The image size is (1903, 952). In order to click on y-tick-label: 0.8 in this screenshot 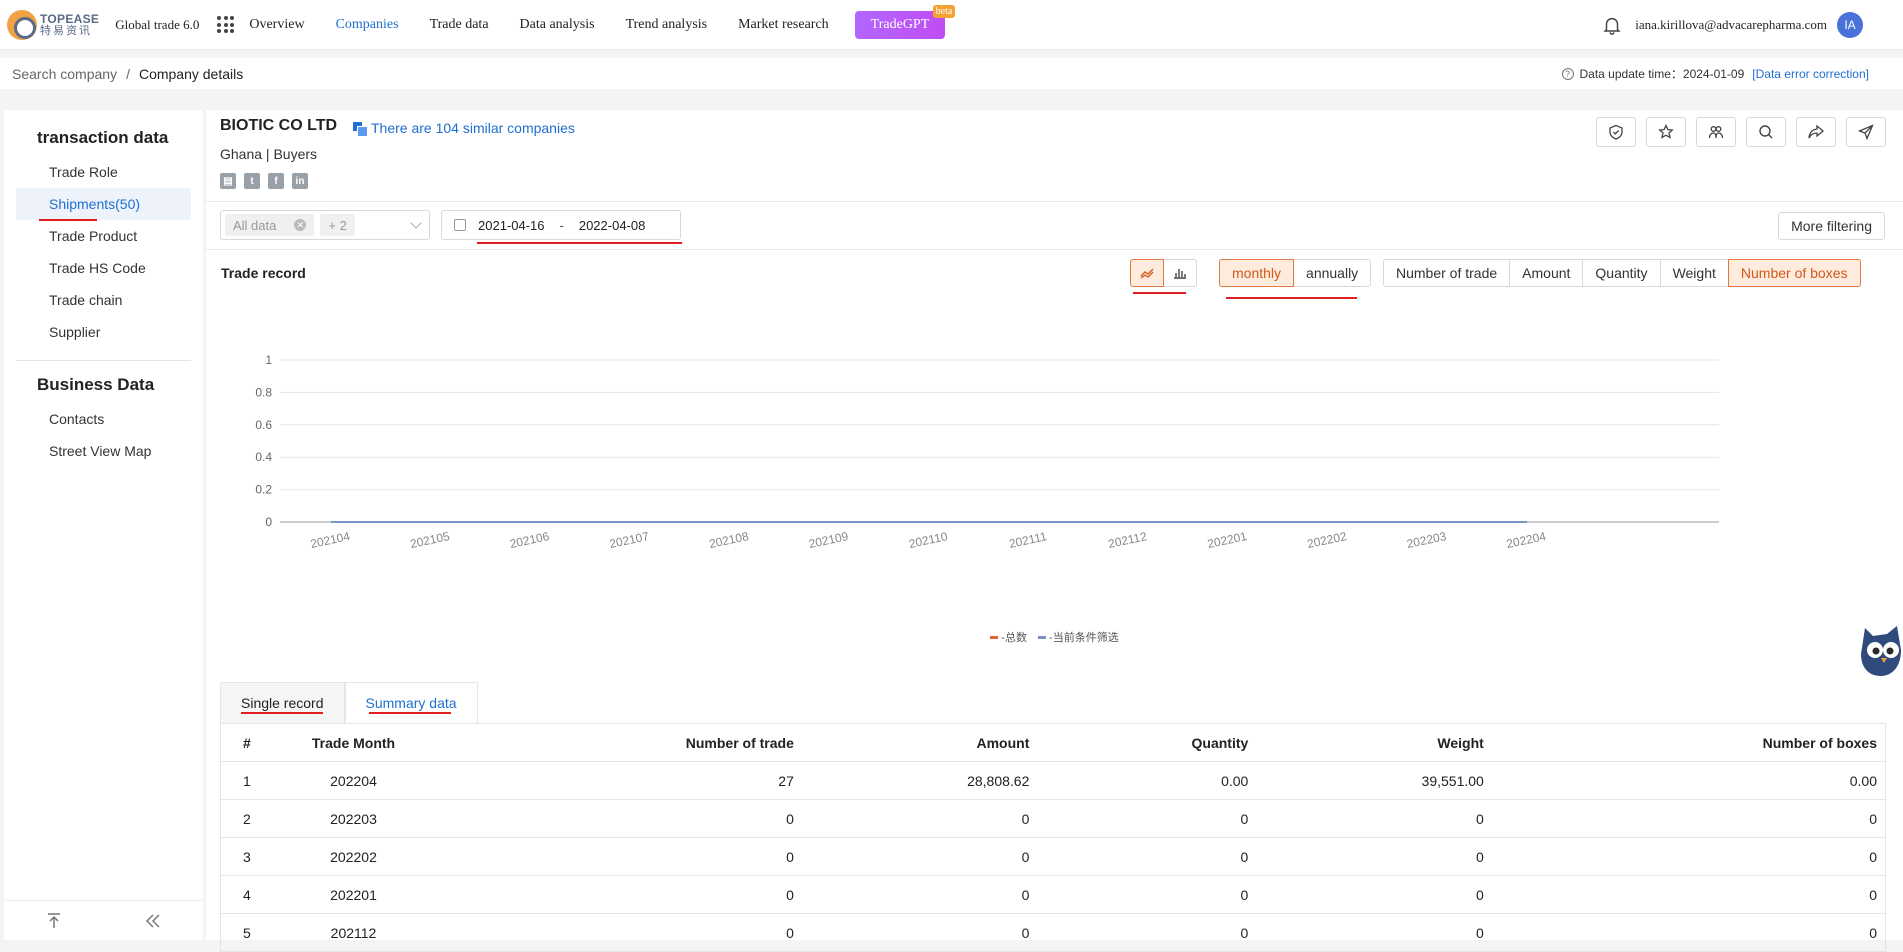, I will do `click(263, 392)`.